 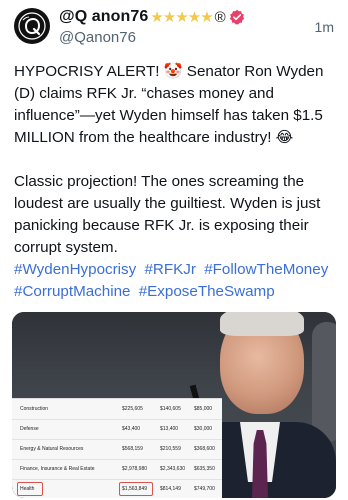 I want to click on hashtag-link: #WydenHypocrisy, so click(x=75, y=269).